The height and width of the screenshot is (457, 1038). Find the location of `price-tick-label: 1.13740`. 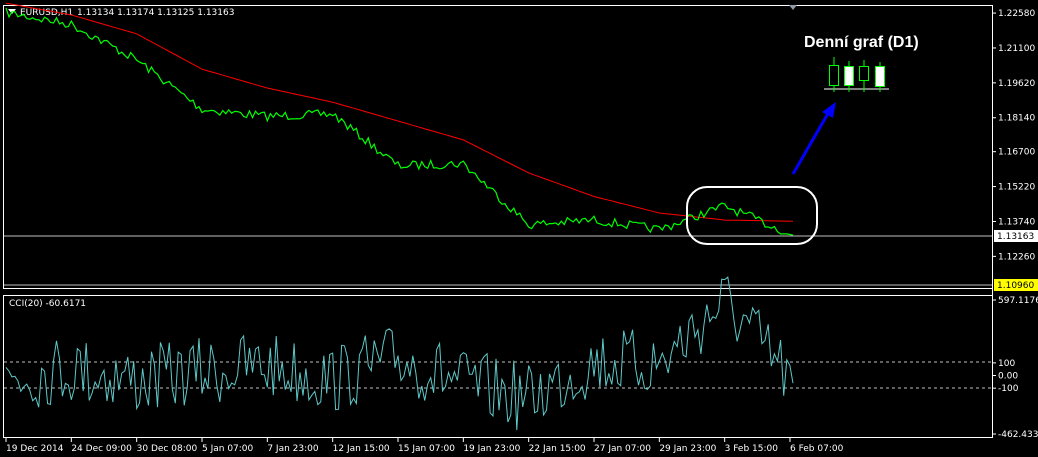

price-tick-label: 1.13740 is located at coordinates (1016, 222).